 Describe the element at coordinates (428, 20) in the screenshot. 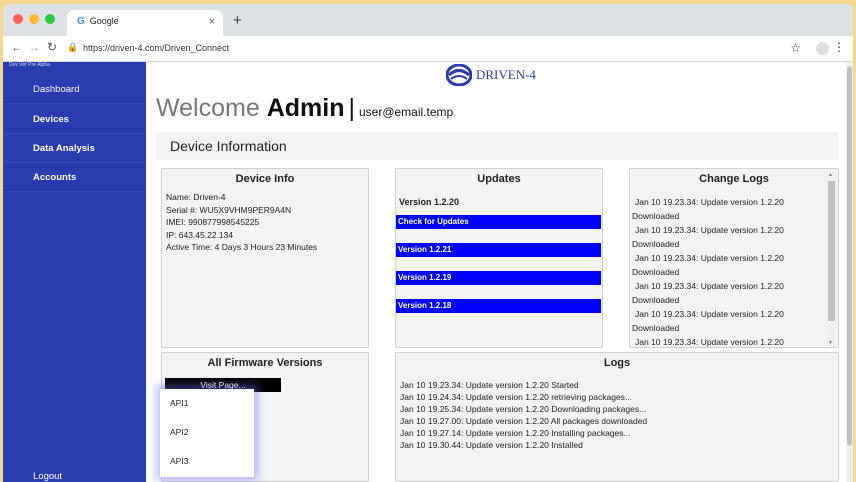

I see `tab-bar: G Google × +` at that location.